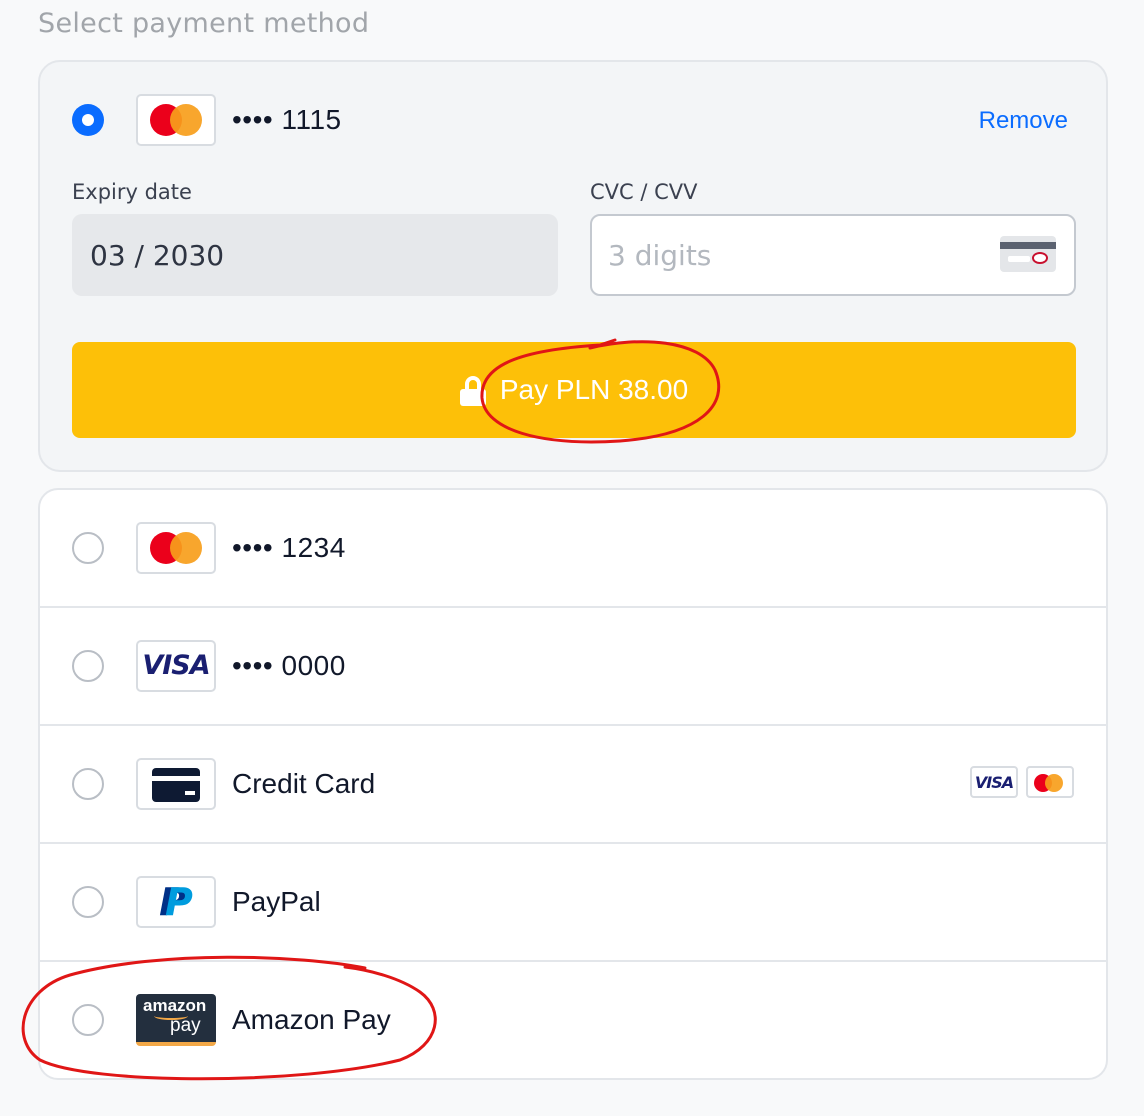  What do you see at coordinates (315, 255) in the screenshot?
I see `expiry-date-field: 03 / 2030` at bounding box center [315, 255].